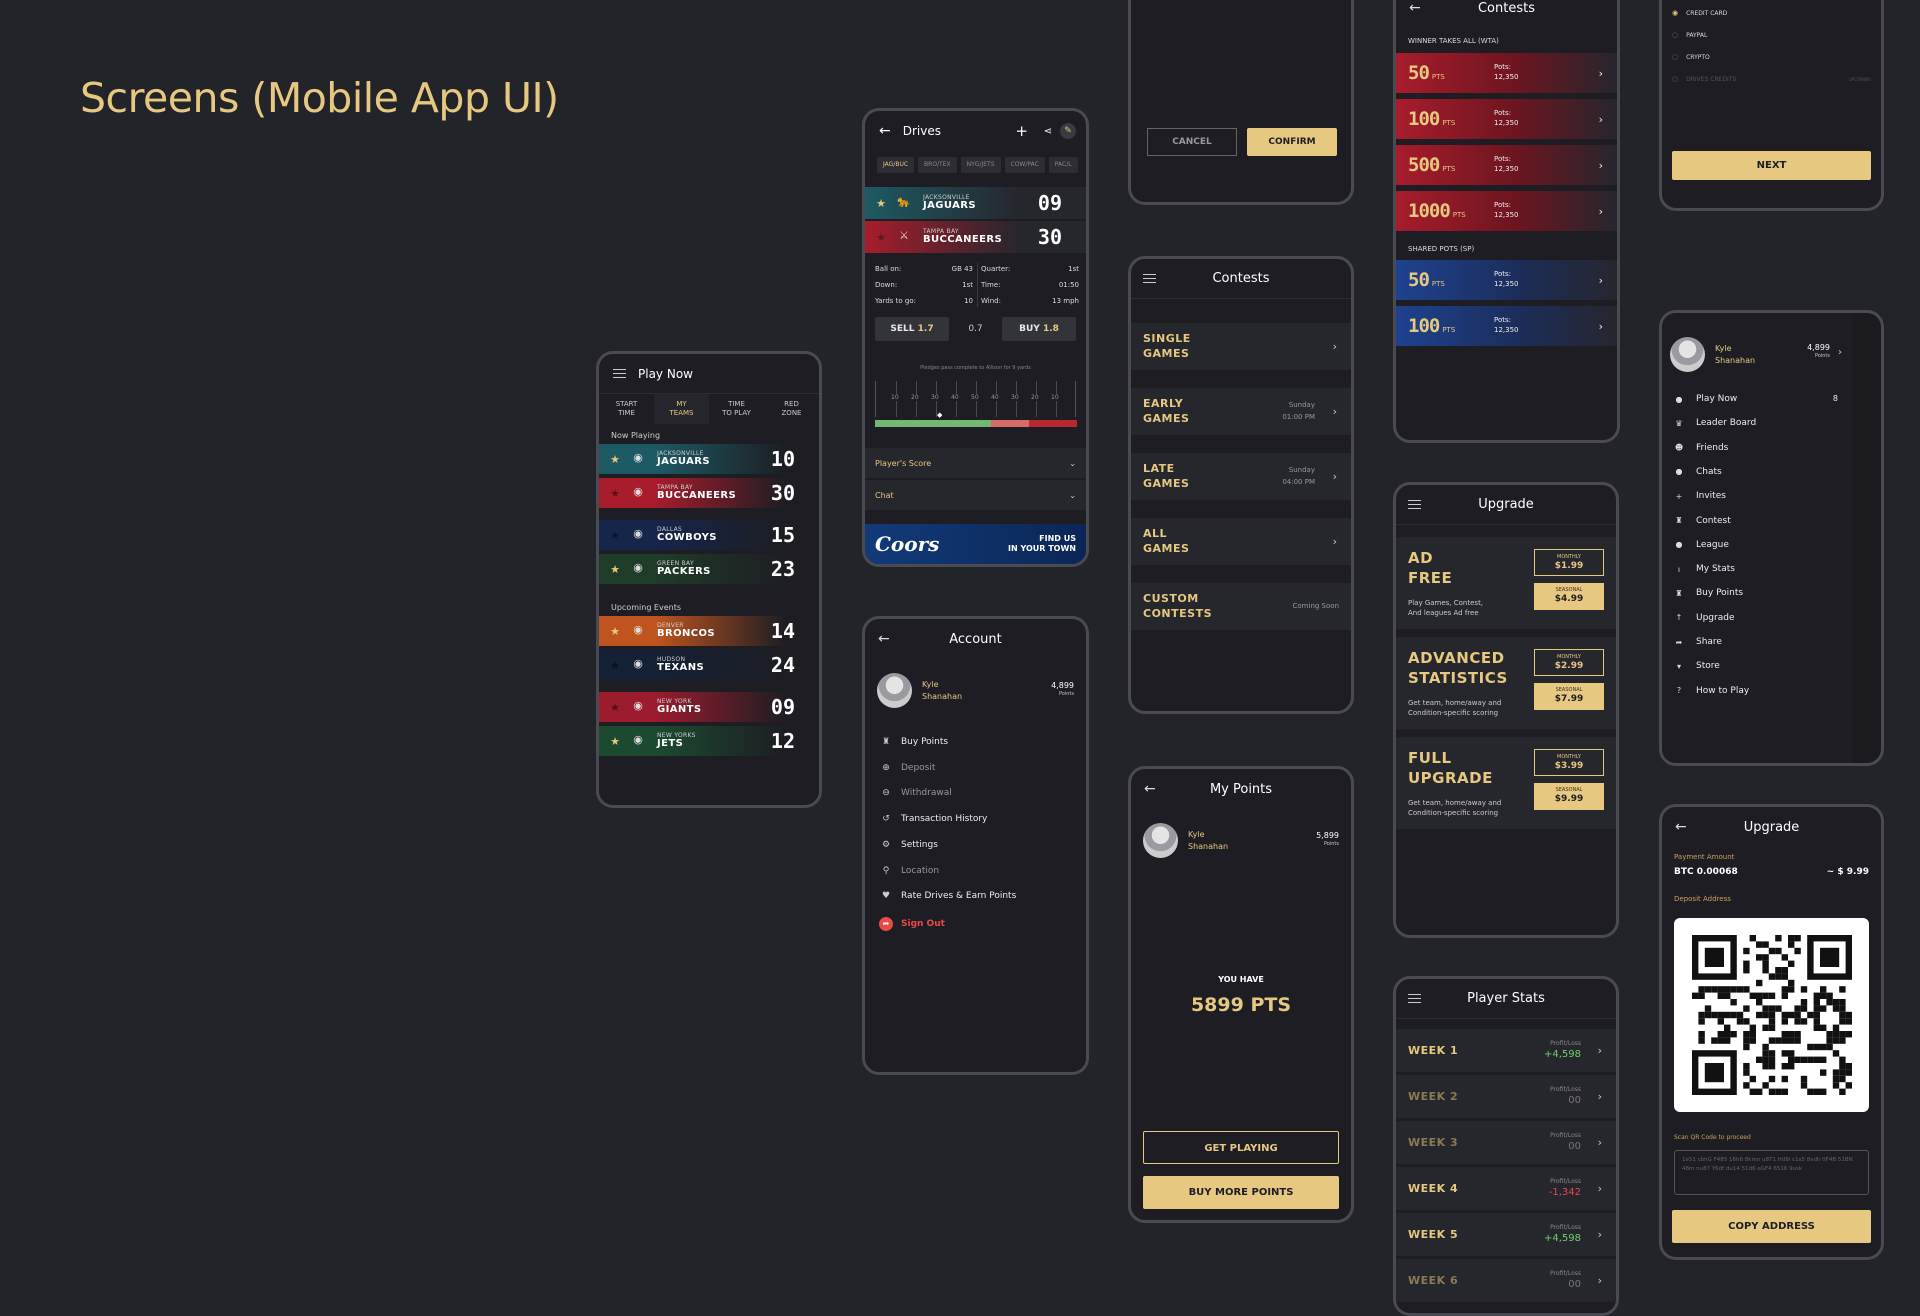 The height and width of the screenshot is (1316, 1920). What do you see at coordinates (681, 409) in the screenshot?
I see `tab-my-teams: MY TEAMS` at bounding box center [681, 409].